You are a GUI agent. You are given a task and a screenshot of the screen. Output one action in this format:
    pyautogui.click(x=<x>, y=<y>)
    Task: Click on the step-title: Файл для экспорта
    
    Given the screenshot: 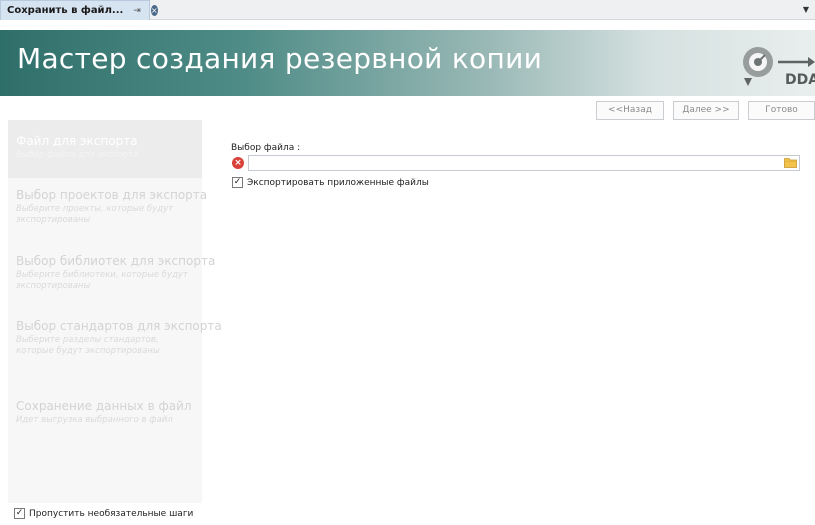 What is the action you would take?
    pyautogui.click(x=77, y=141)
    